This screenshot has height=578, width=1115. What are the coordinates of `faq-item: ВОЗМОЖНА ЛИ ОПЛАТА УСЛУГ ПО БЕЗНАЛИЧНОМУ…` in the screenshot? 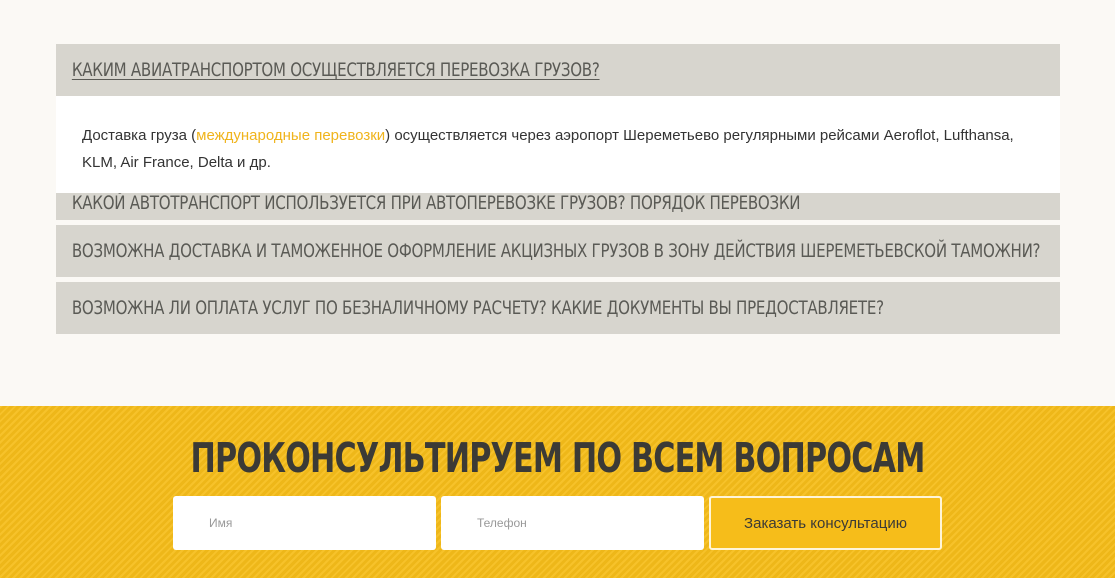 It's located at (558, 308).